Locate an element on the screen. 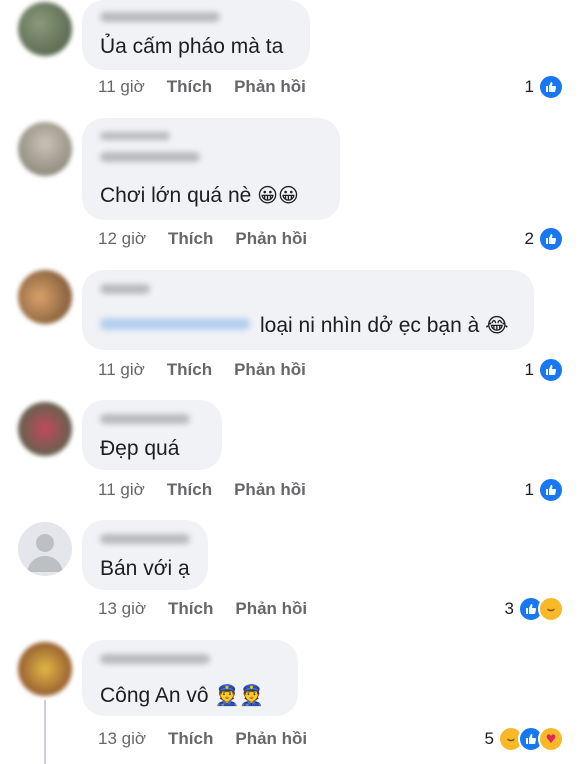 This screenshot has width=580, height=764. reaction-summary: 3 ⌣ is located at coordinates (534, 609).